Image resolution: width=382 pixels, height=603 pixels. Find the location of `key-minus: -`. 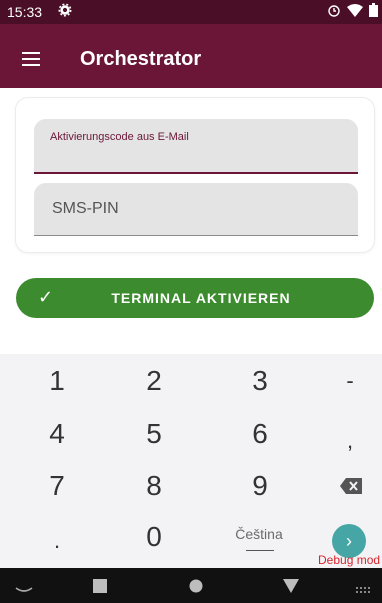

key-minus: - is located at coordinates (343, 381).